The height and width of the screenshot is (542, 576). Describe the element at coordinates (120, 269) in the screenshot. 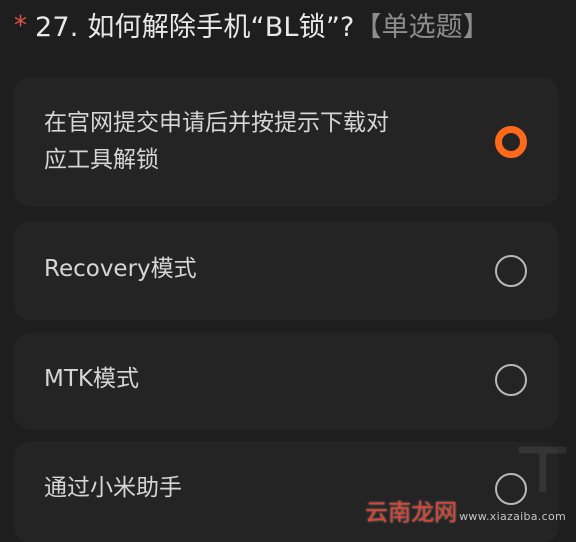

I see `option-2-label: Recovery模式` at that location.